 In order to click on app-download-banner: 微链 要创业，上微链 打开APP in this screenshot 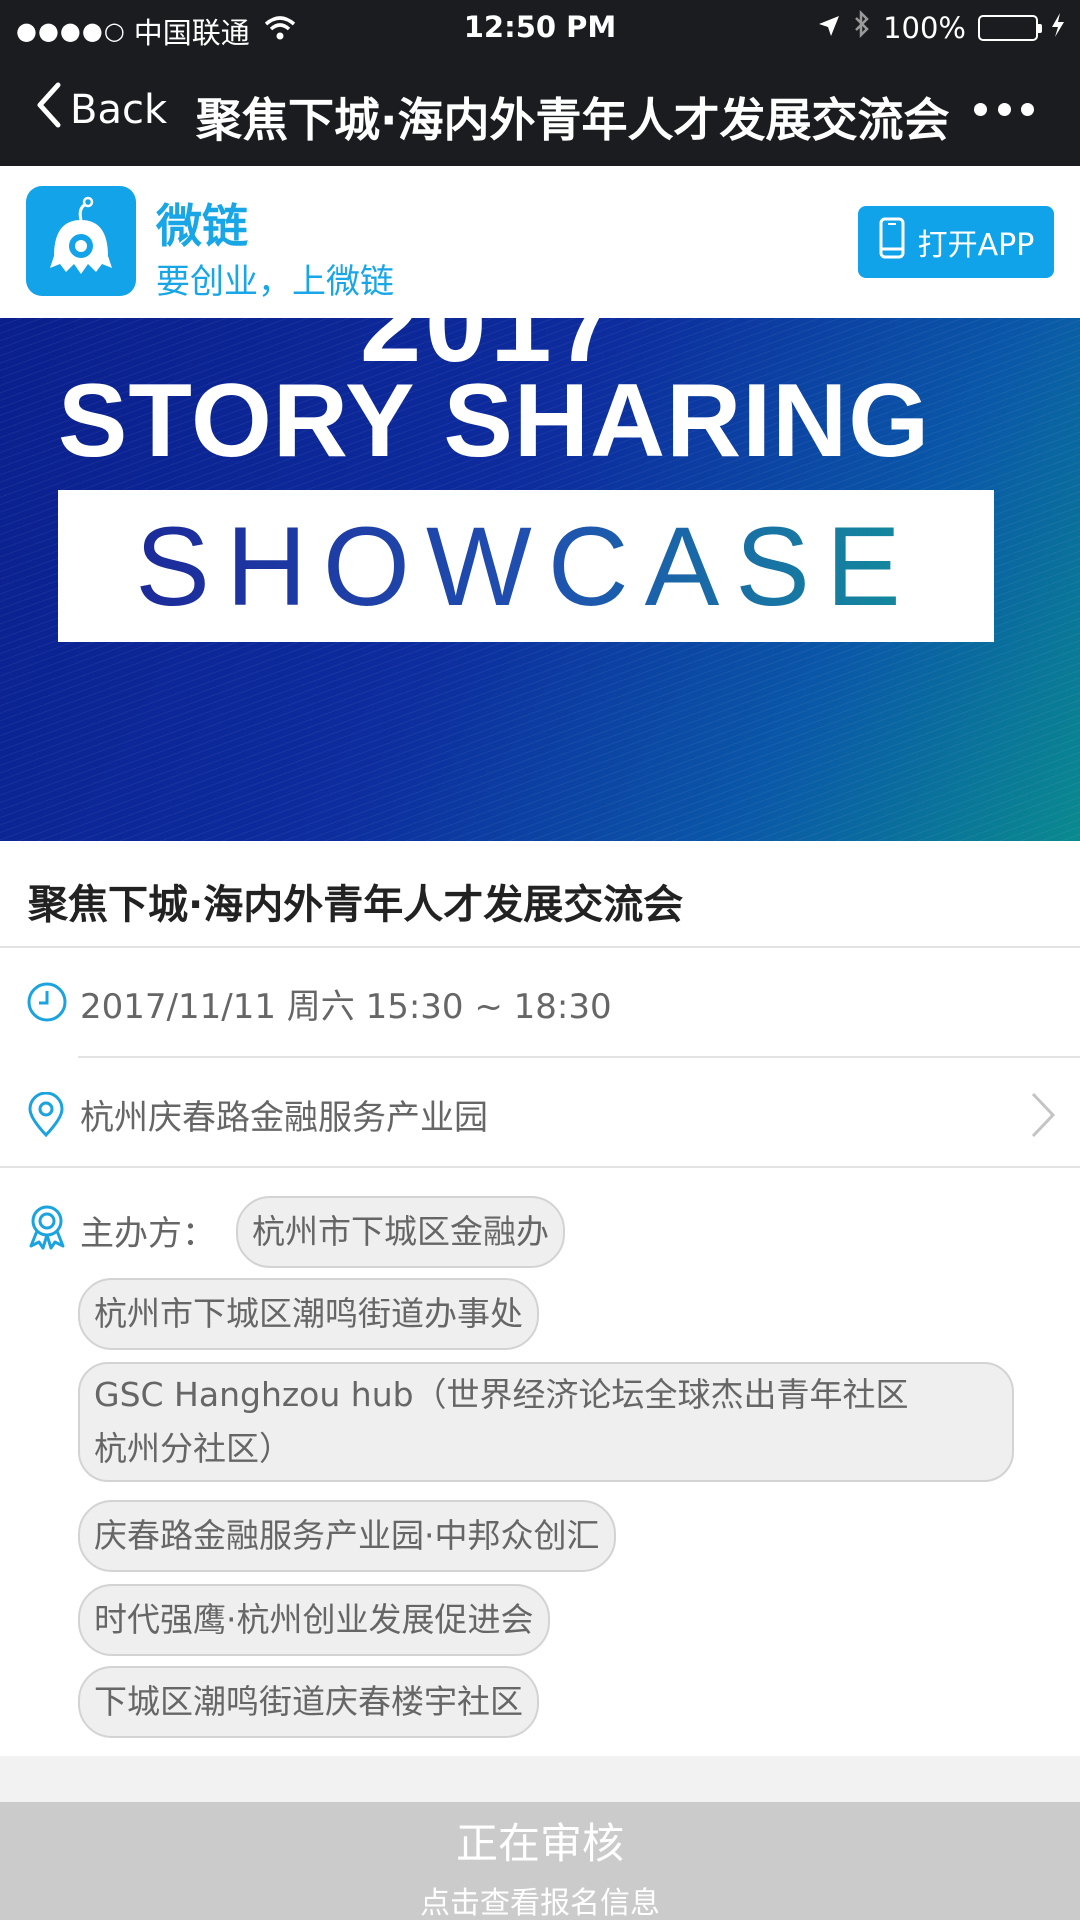, I will do `click(540, 242)`.